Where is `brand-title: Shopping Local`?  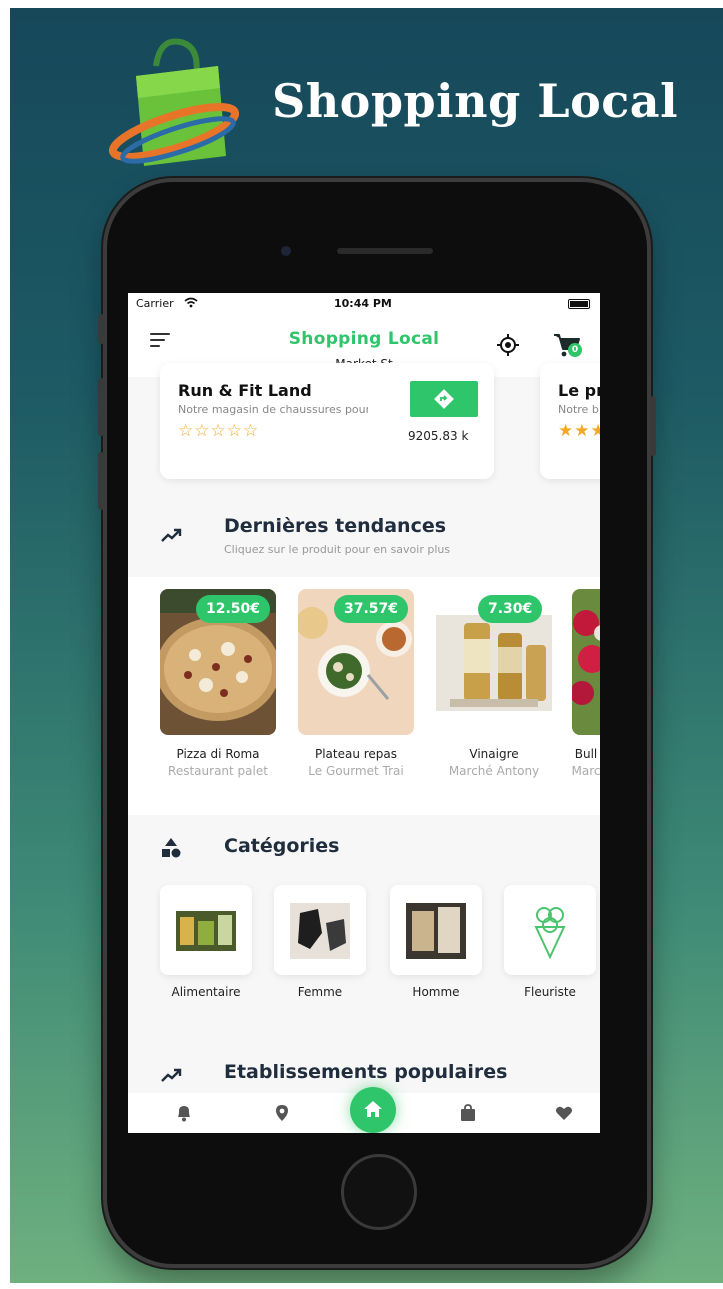
brand-title: Shopping Local is located at coordinates (475, 101).